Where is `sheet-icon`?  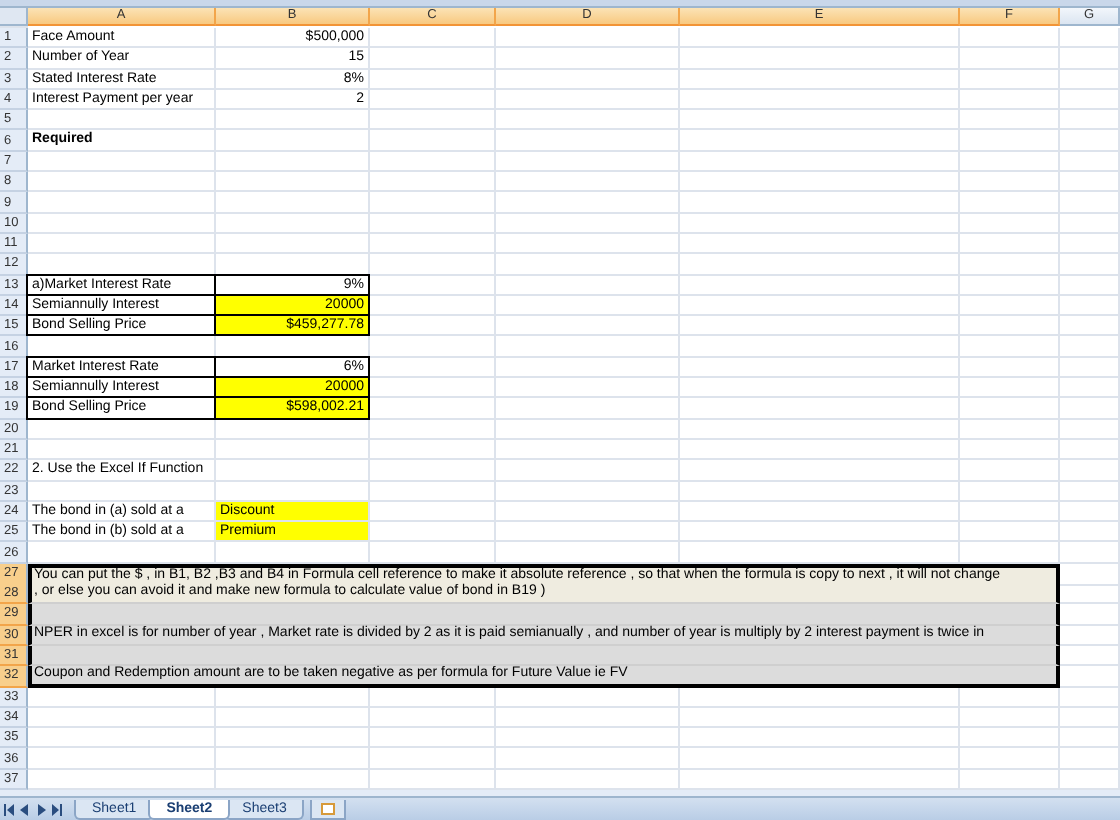
sheet-icon is located at coordinates (328, 809).